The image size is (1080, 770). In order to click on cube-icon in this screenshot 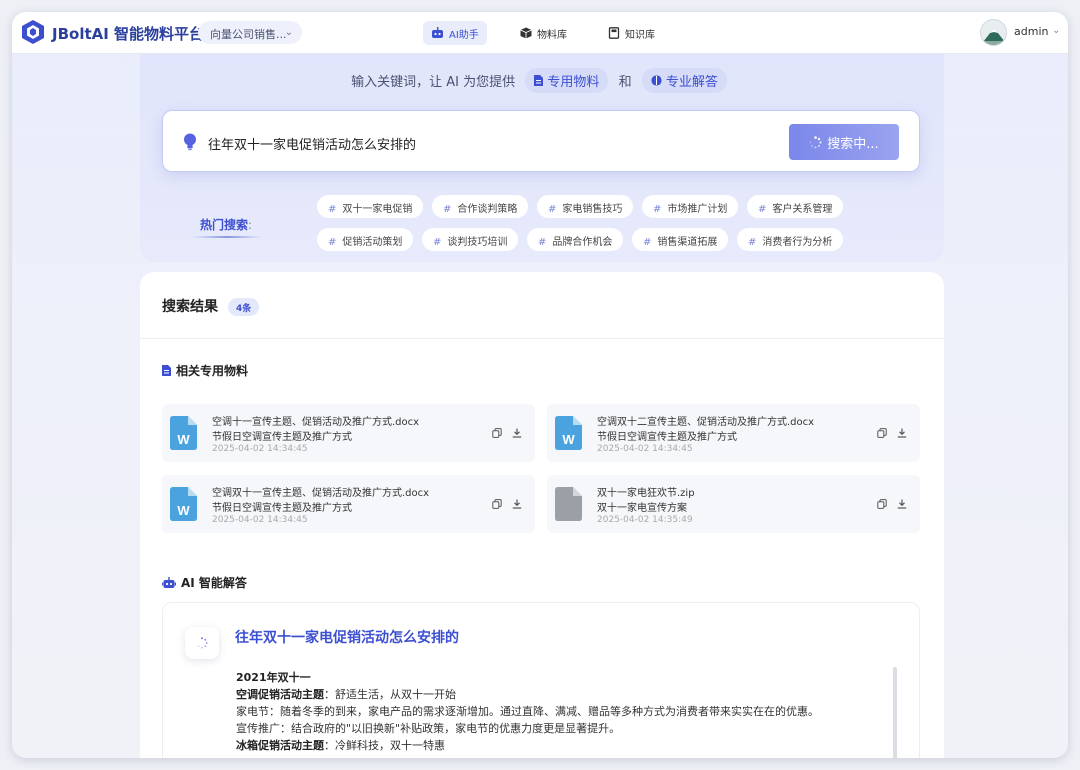, I will do `click(526, 33)`.